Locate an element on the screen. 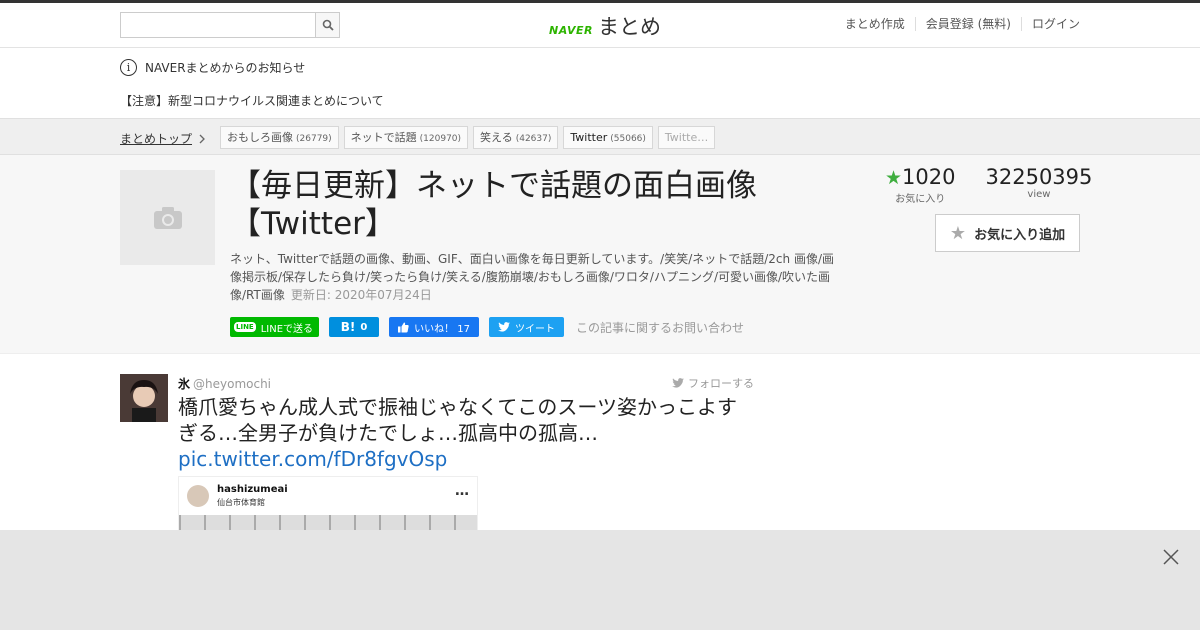  favorites-stat: ★1020 お気に入り is located at coordinates (920, 185).